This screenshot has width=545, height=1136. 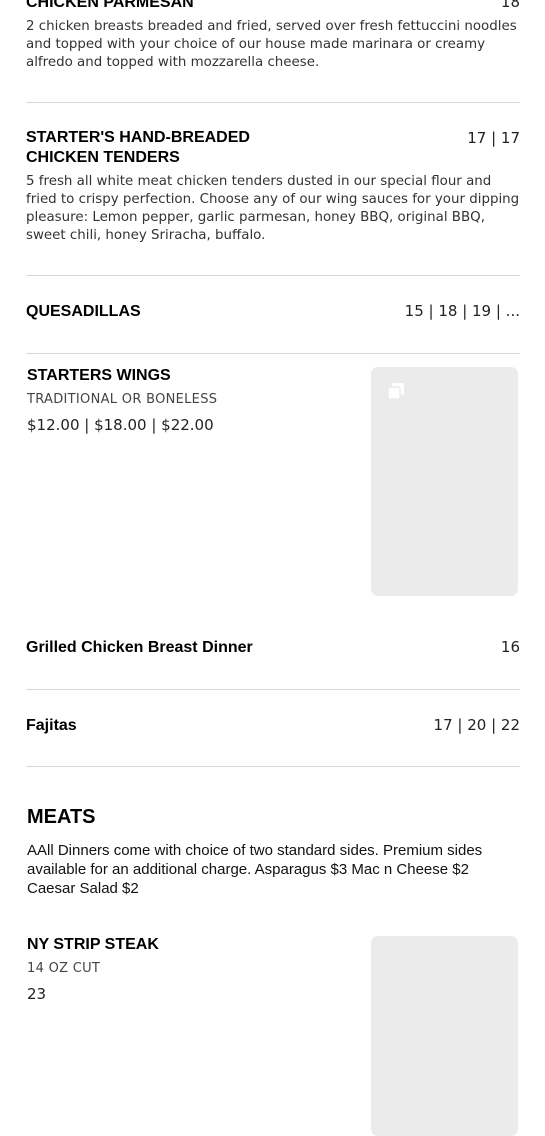 What do you see at coordinates (444, 481) in the screenshot?
I see `item-image-starters-wings` at bounding box center [444, 481].